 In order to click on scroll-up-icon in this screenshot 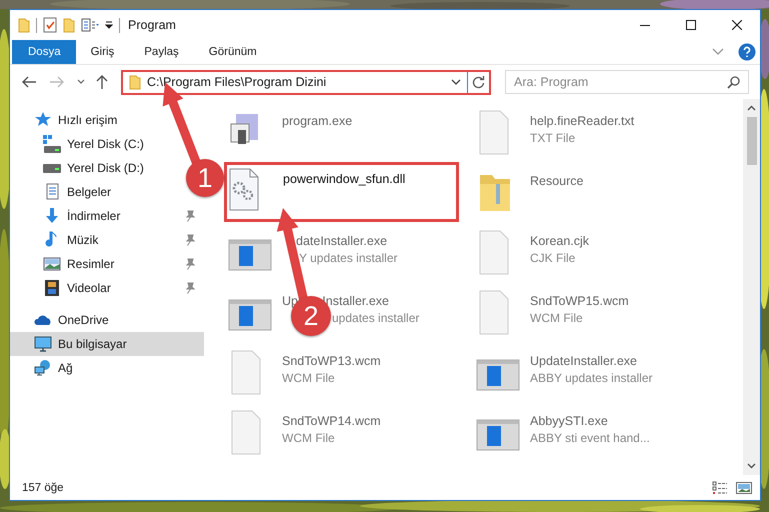, I will do `click(751, 108)`.